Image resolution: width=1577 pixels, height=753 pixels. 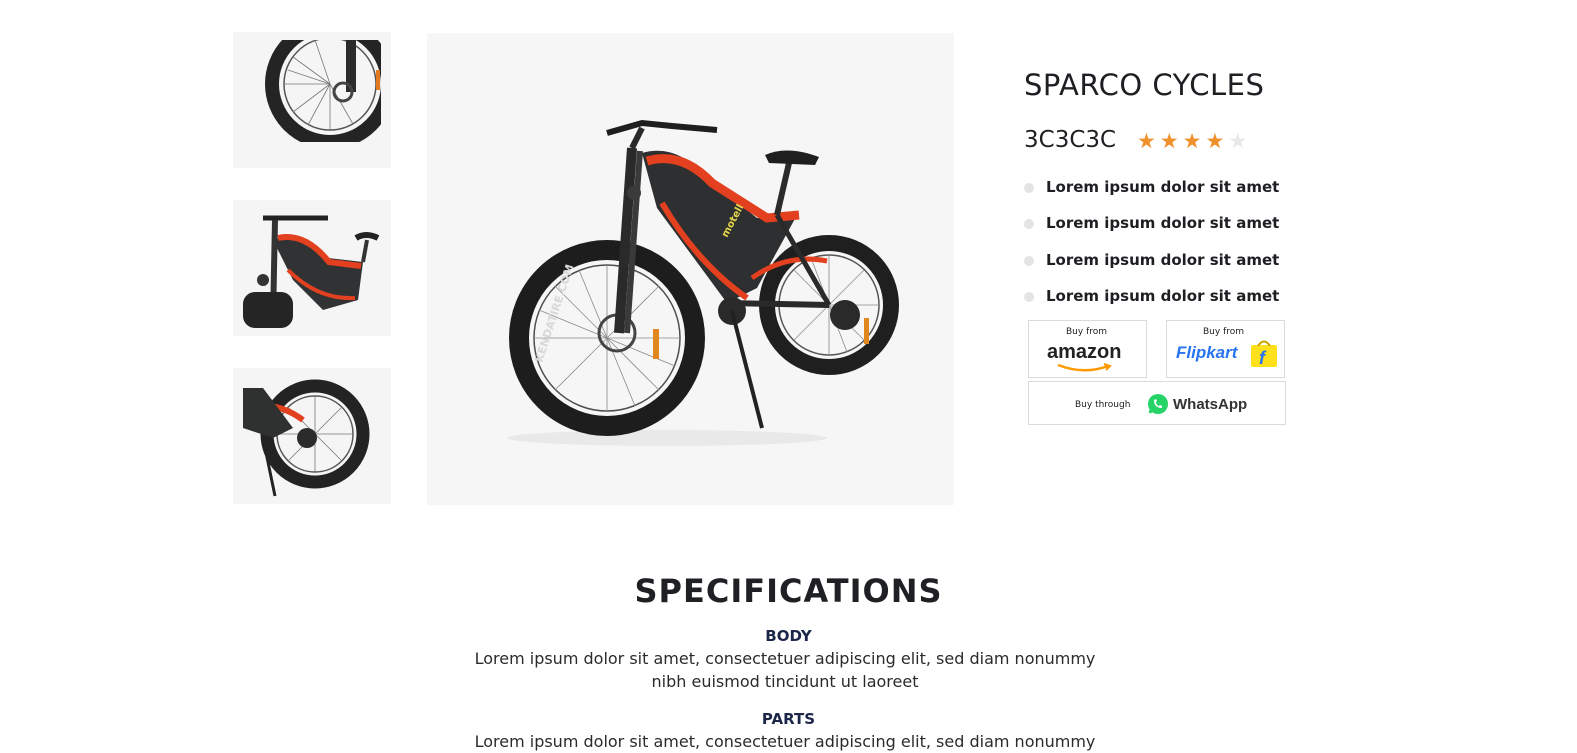 I want to click on buy-from-amazon-button: Buy from amazon, so click(x=1087, y=349).